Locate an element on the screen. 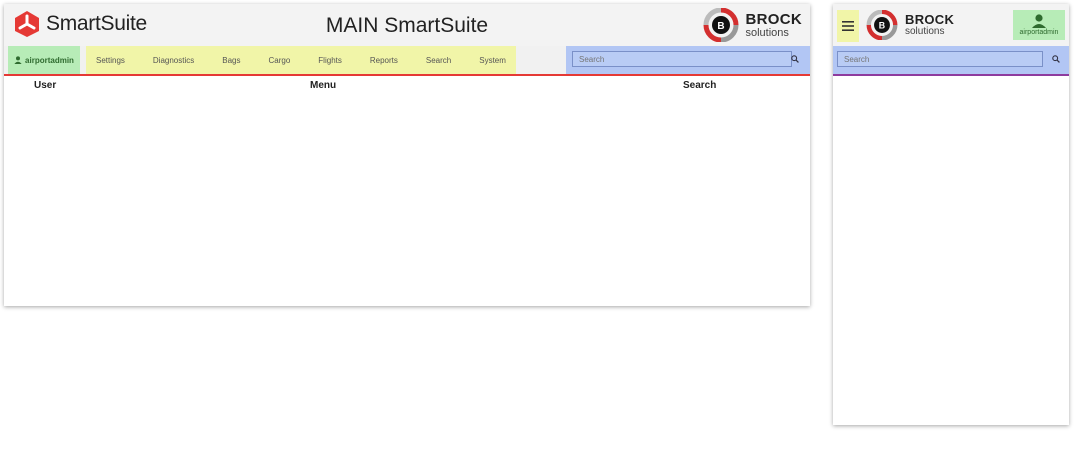 The image size is (1080, 463). mobile-user-button: airportadmin is located at coordinates (1039, 25).